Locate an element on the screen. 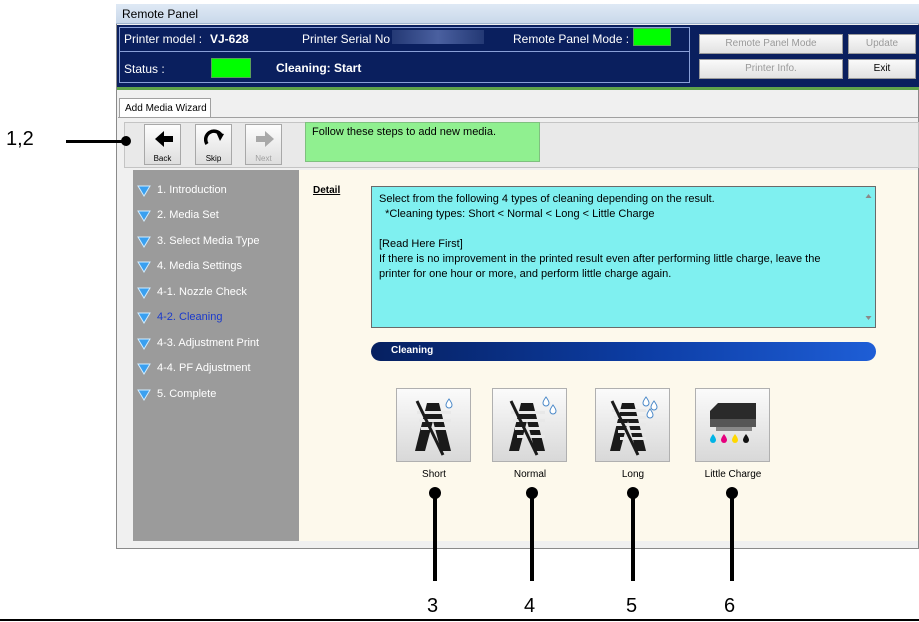  serial-number-redacted is located at coordinates (438, 37).